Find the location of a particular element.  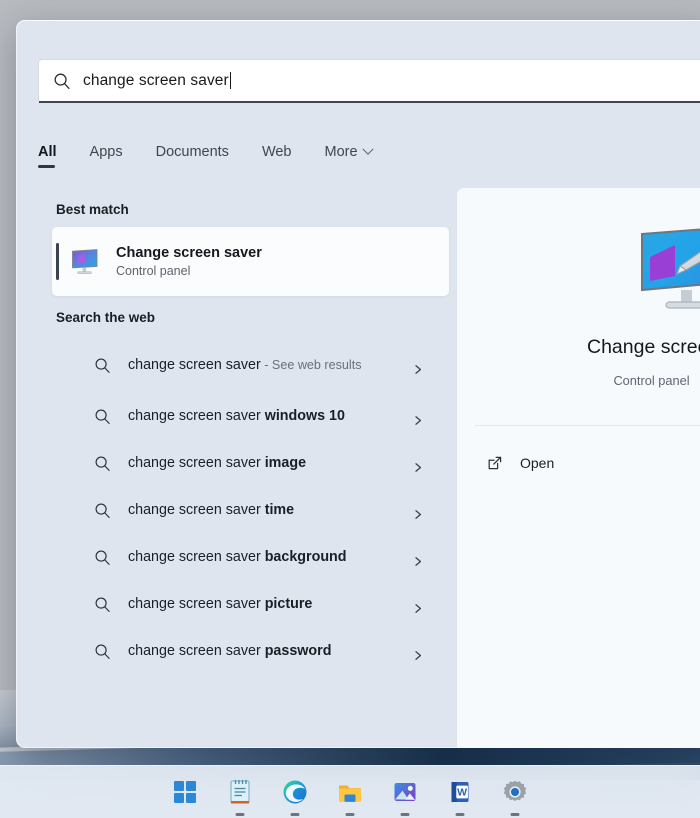

preview-divider is located at coordinates (587, 425).